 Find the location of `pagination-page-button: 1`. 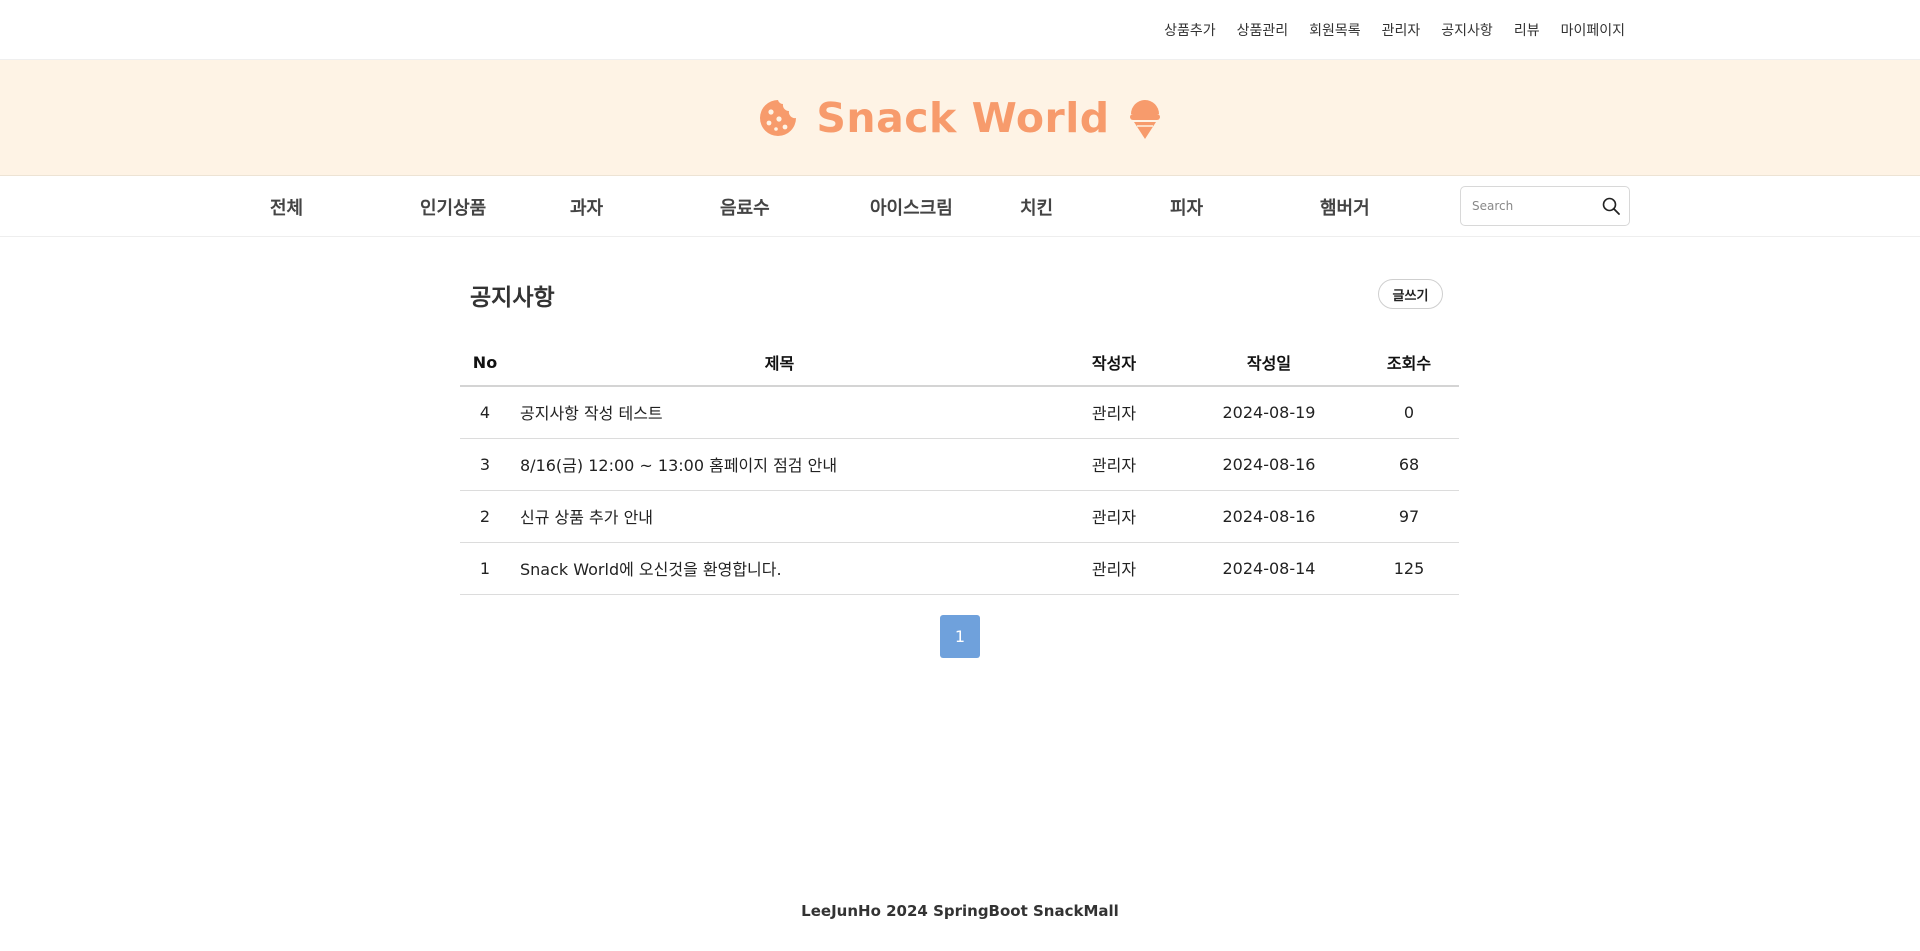

pagination-page-button: 1 is located at coordinates (960, 636).